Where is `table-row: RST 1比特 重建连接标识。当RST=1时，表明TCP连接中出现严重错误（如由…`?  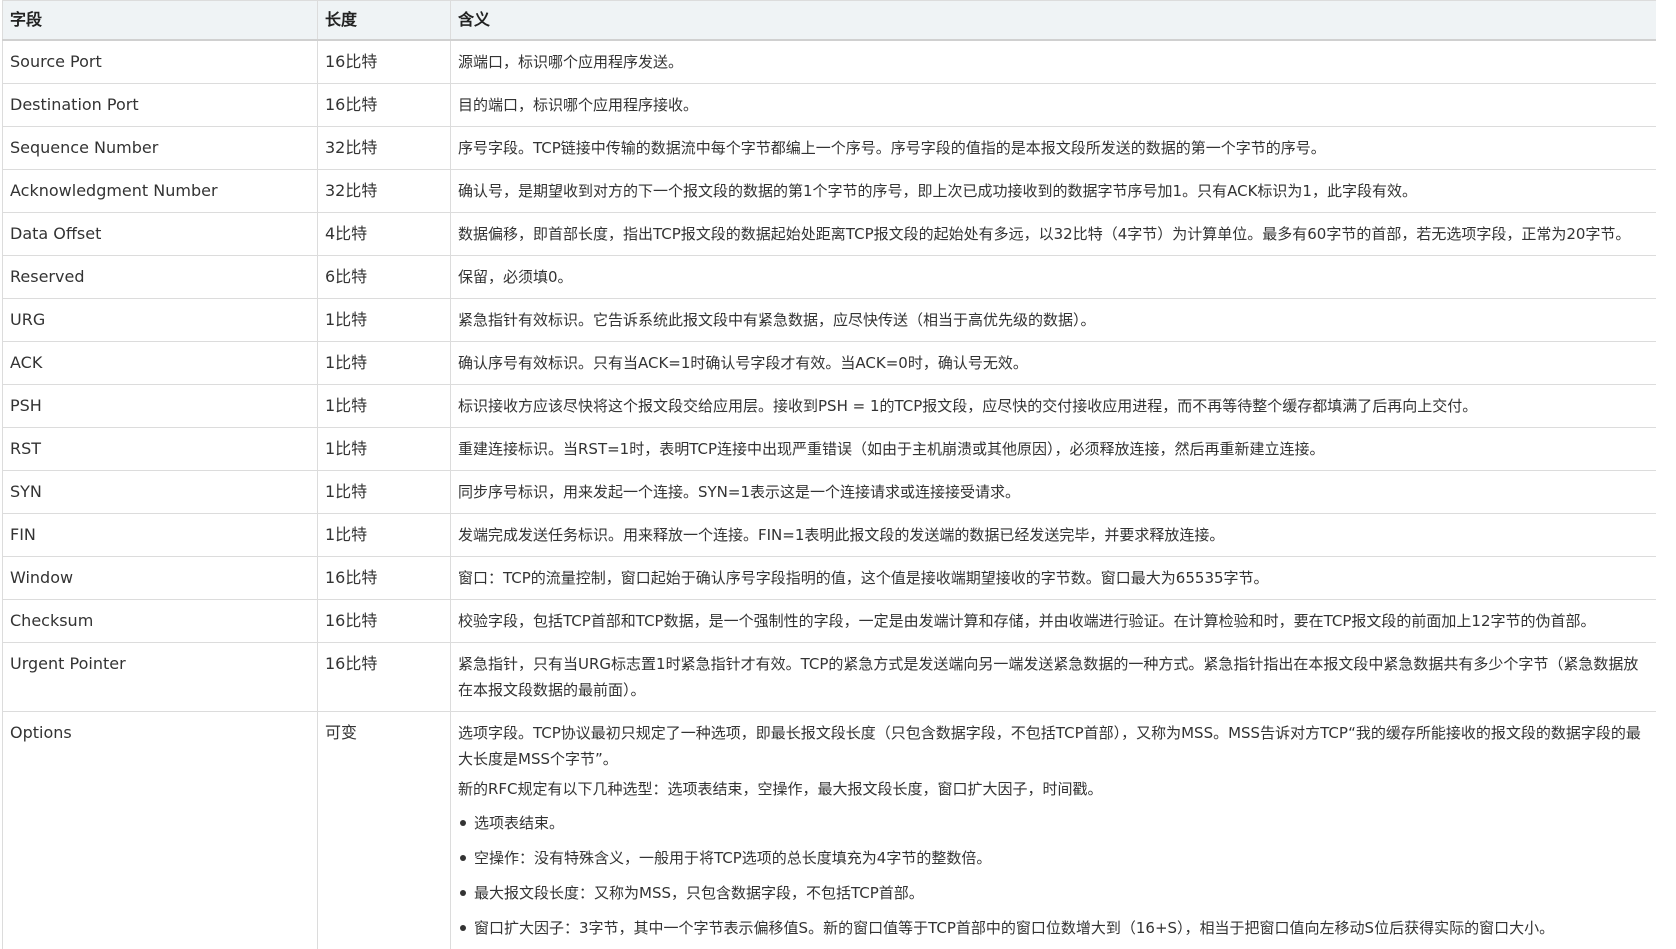 table-row: RST 1比特 重建连接标识。当RST=1时，表明TCP连接中出现严重错误（如由… is located at coordinates (829, 449).